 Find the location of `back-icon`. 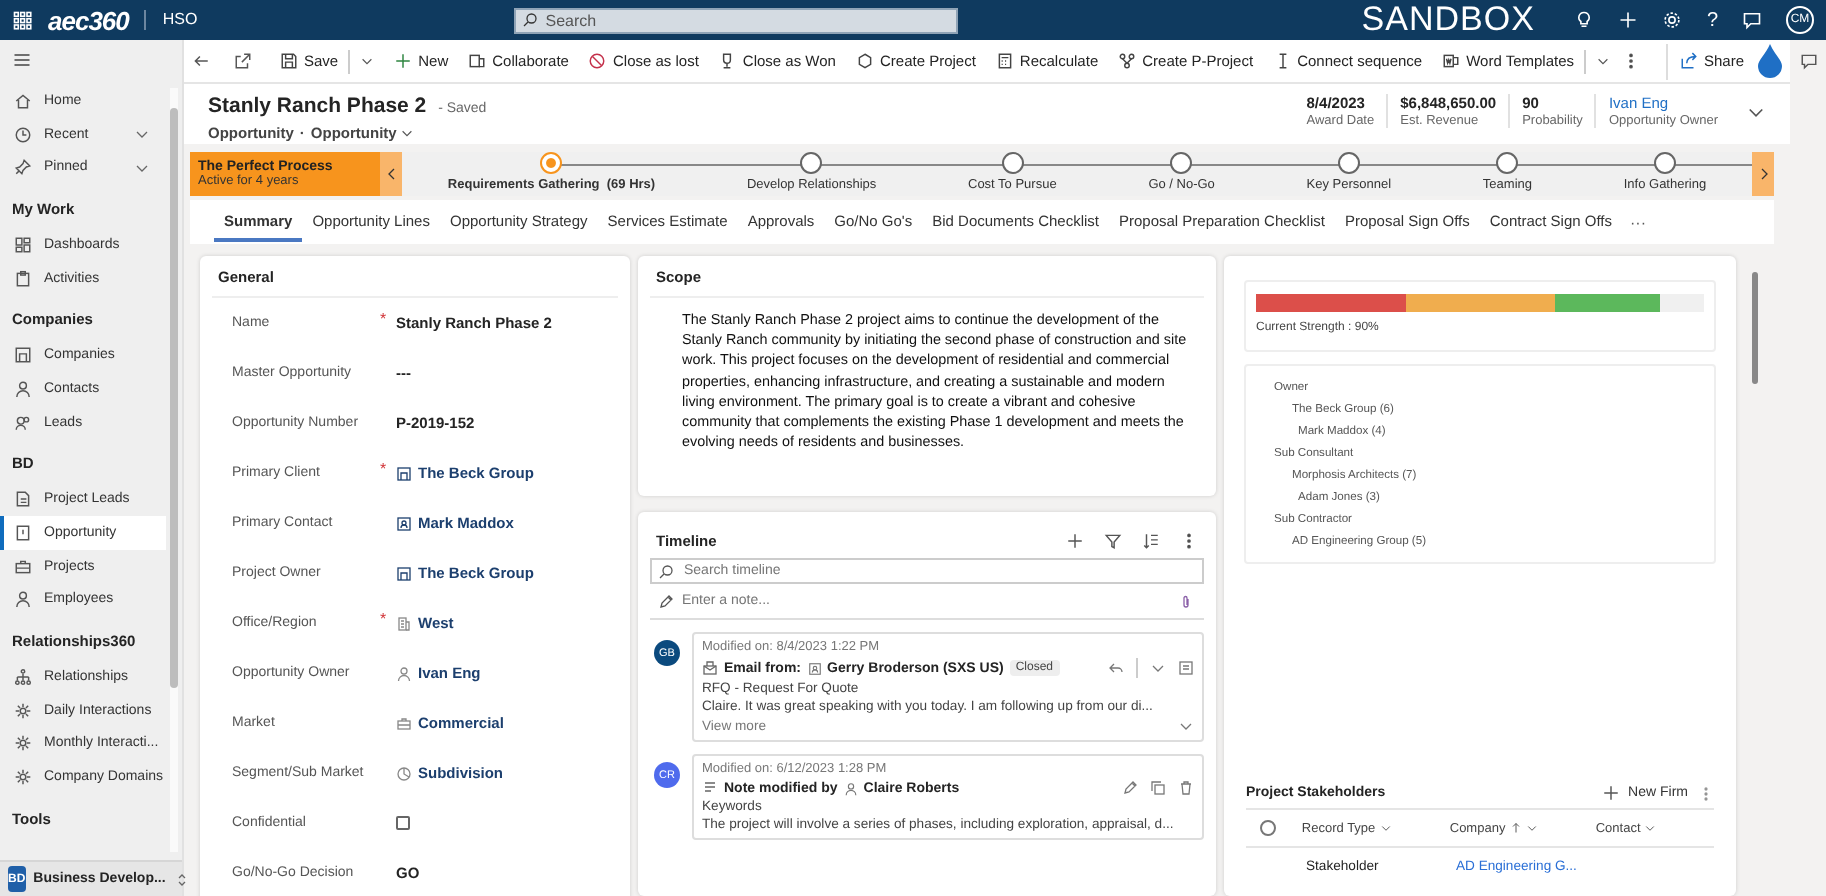

back-icon is located at coordinates (201, 61).